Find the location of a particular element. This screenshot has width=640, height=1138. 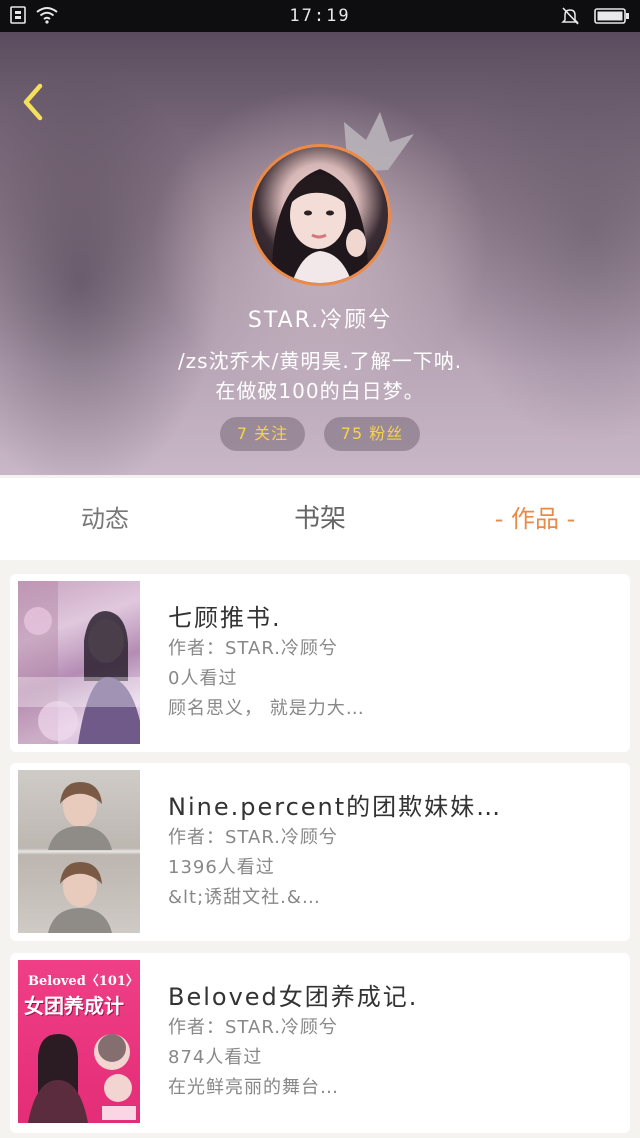

bell-muted-icon is located at coordinates (570, 16).